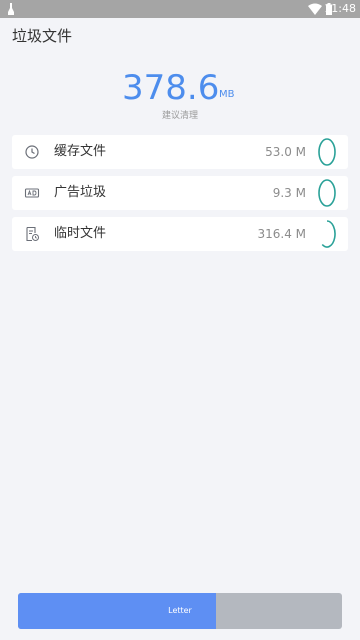  I want to click on page-title: 垃圾文件, so click(42, 36).